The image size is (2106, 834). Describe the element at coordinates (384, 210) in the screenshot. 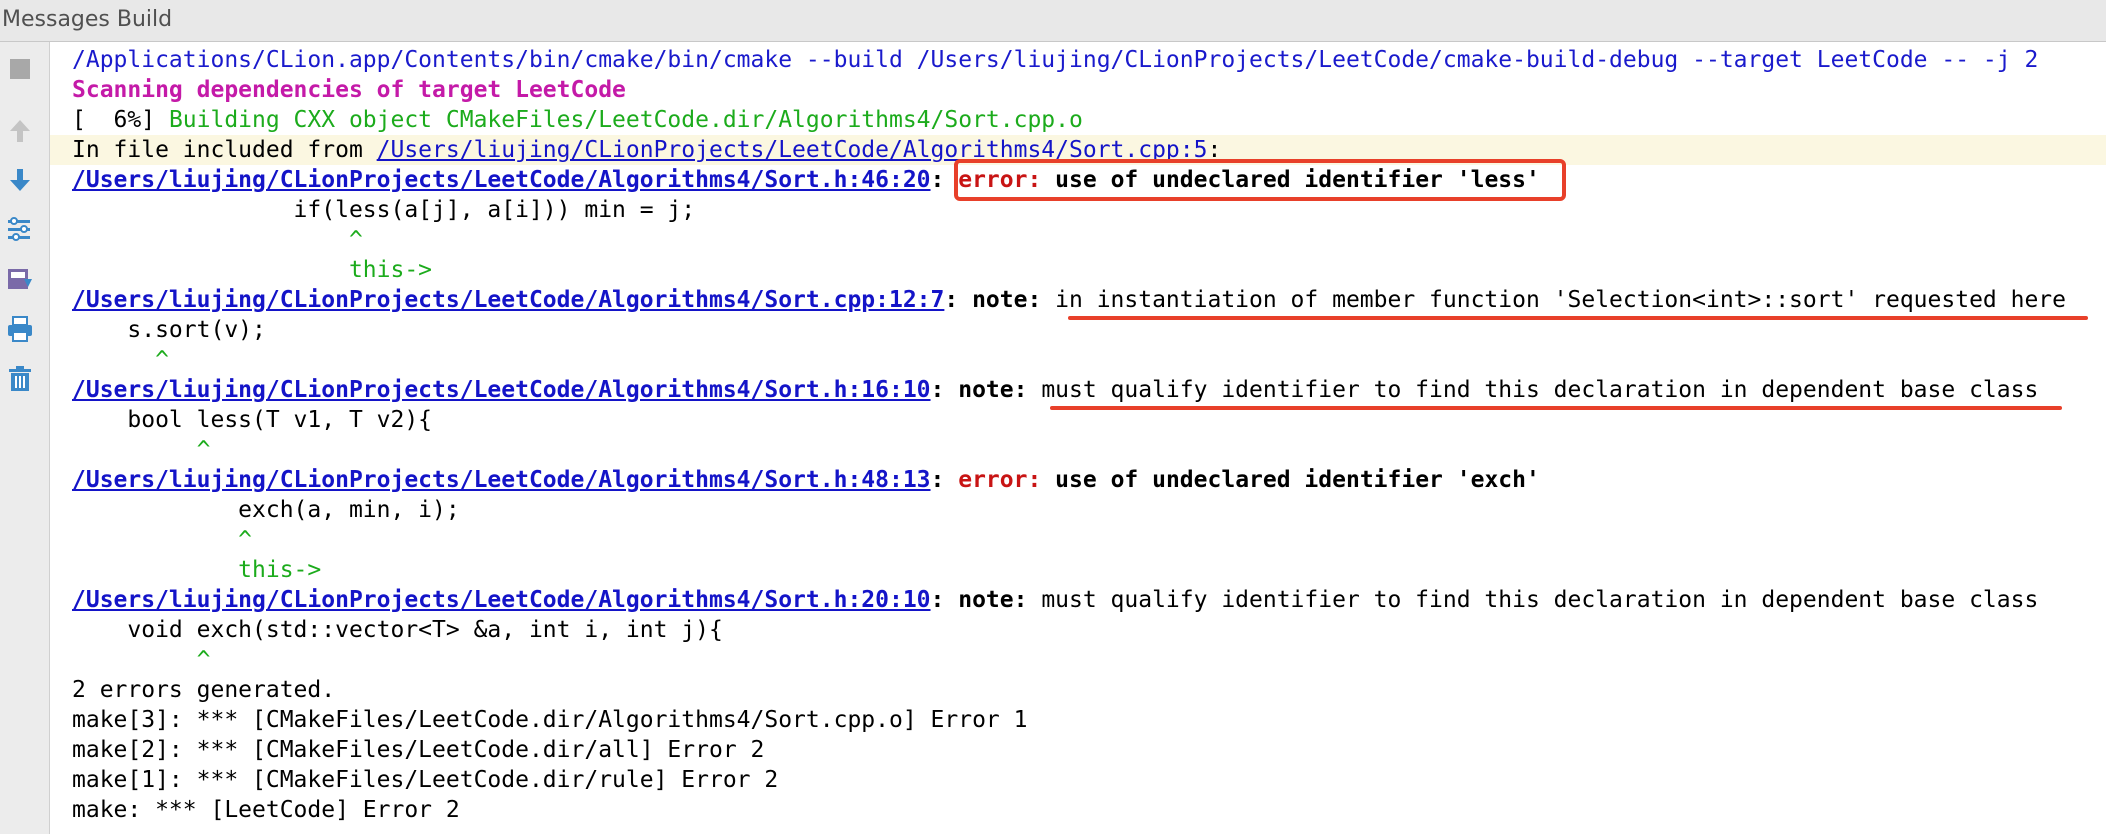

I see `code-snippet: if(less(a[j], a[i])) min = j;` at that location.